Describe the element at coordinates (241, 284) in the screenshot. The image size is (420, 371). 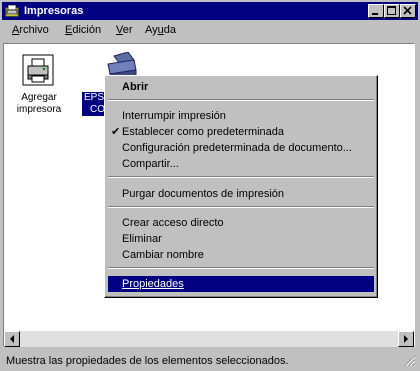
I see `menu-item-propiedades: Propiedades` at that location.